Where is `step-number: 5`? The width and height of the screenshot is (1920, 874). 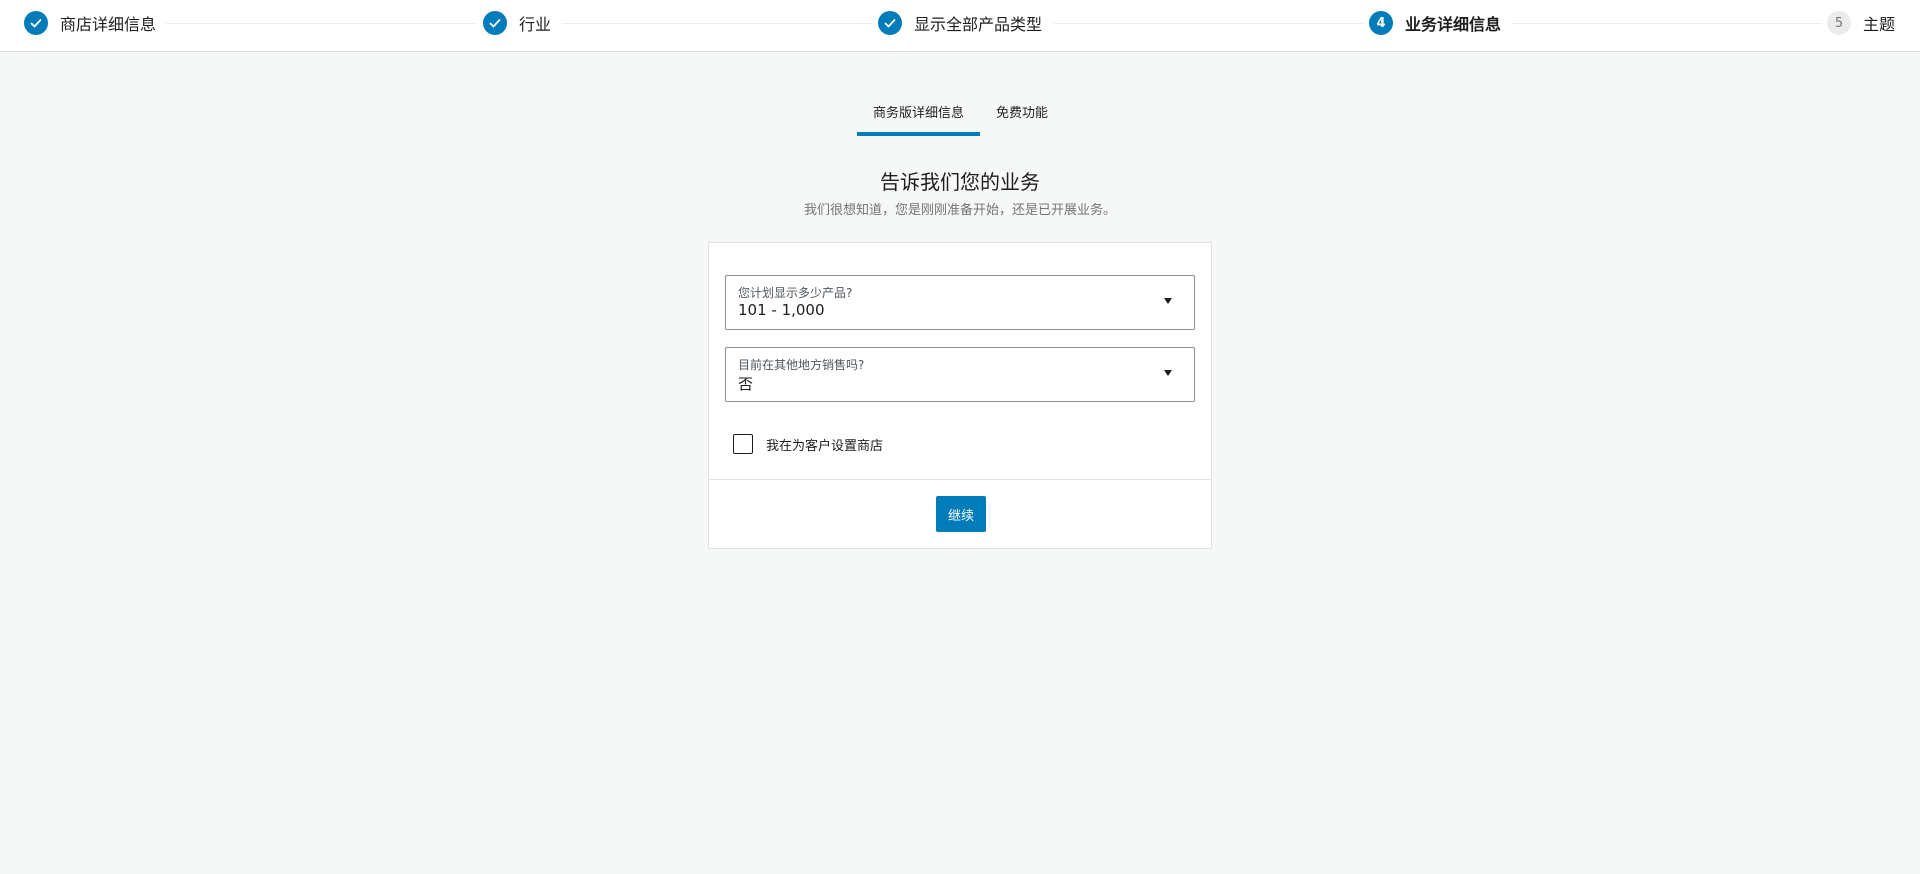 step-number: 5 is located at coordinates (1839, 23).